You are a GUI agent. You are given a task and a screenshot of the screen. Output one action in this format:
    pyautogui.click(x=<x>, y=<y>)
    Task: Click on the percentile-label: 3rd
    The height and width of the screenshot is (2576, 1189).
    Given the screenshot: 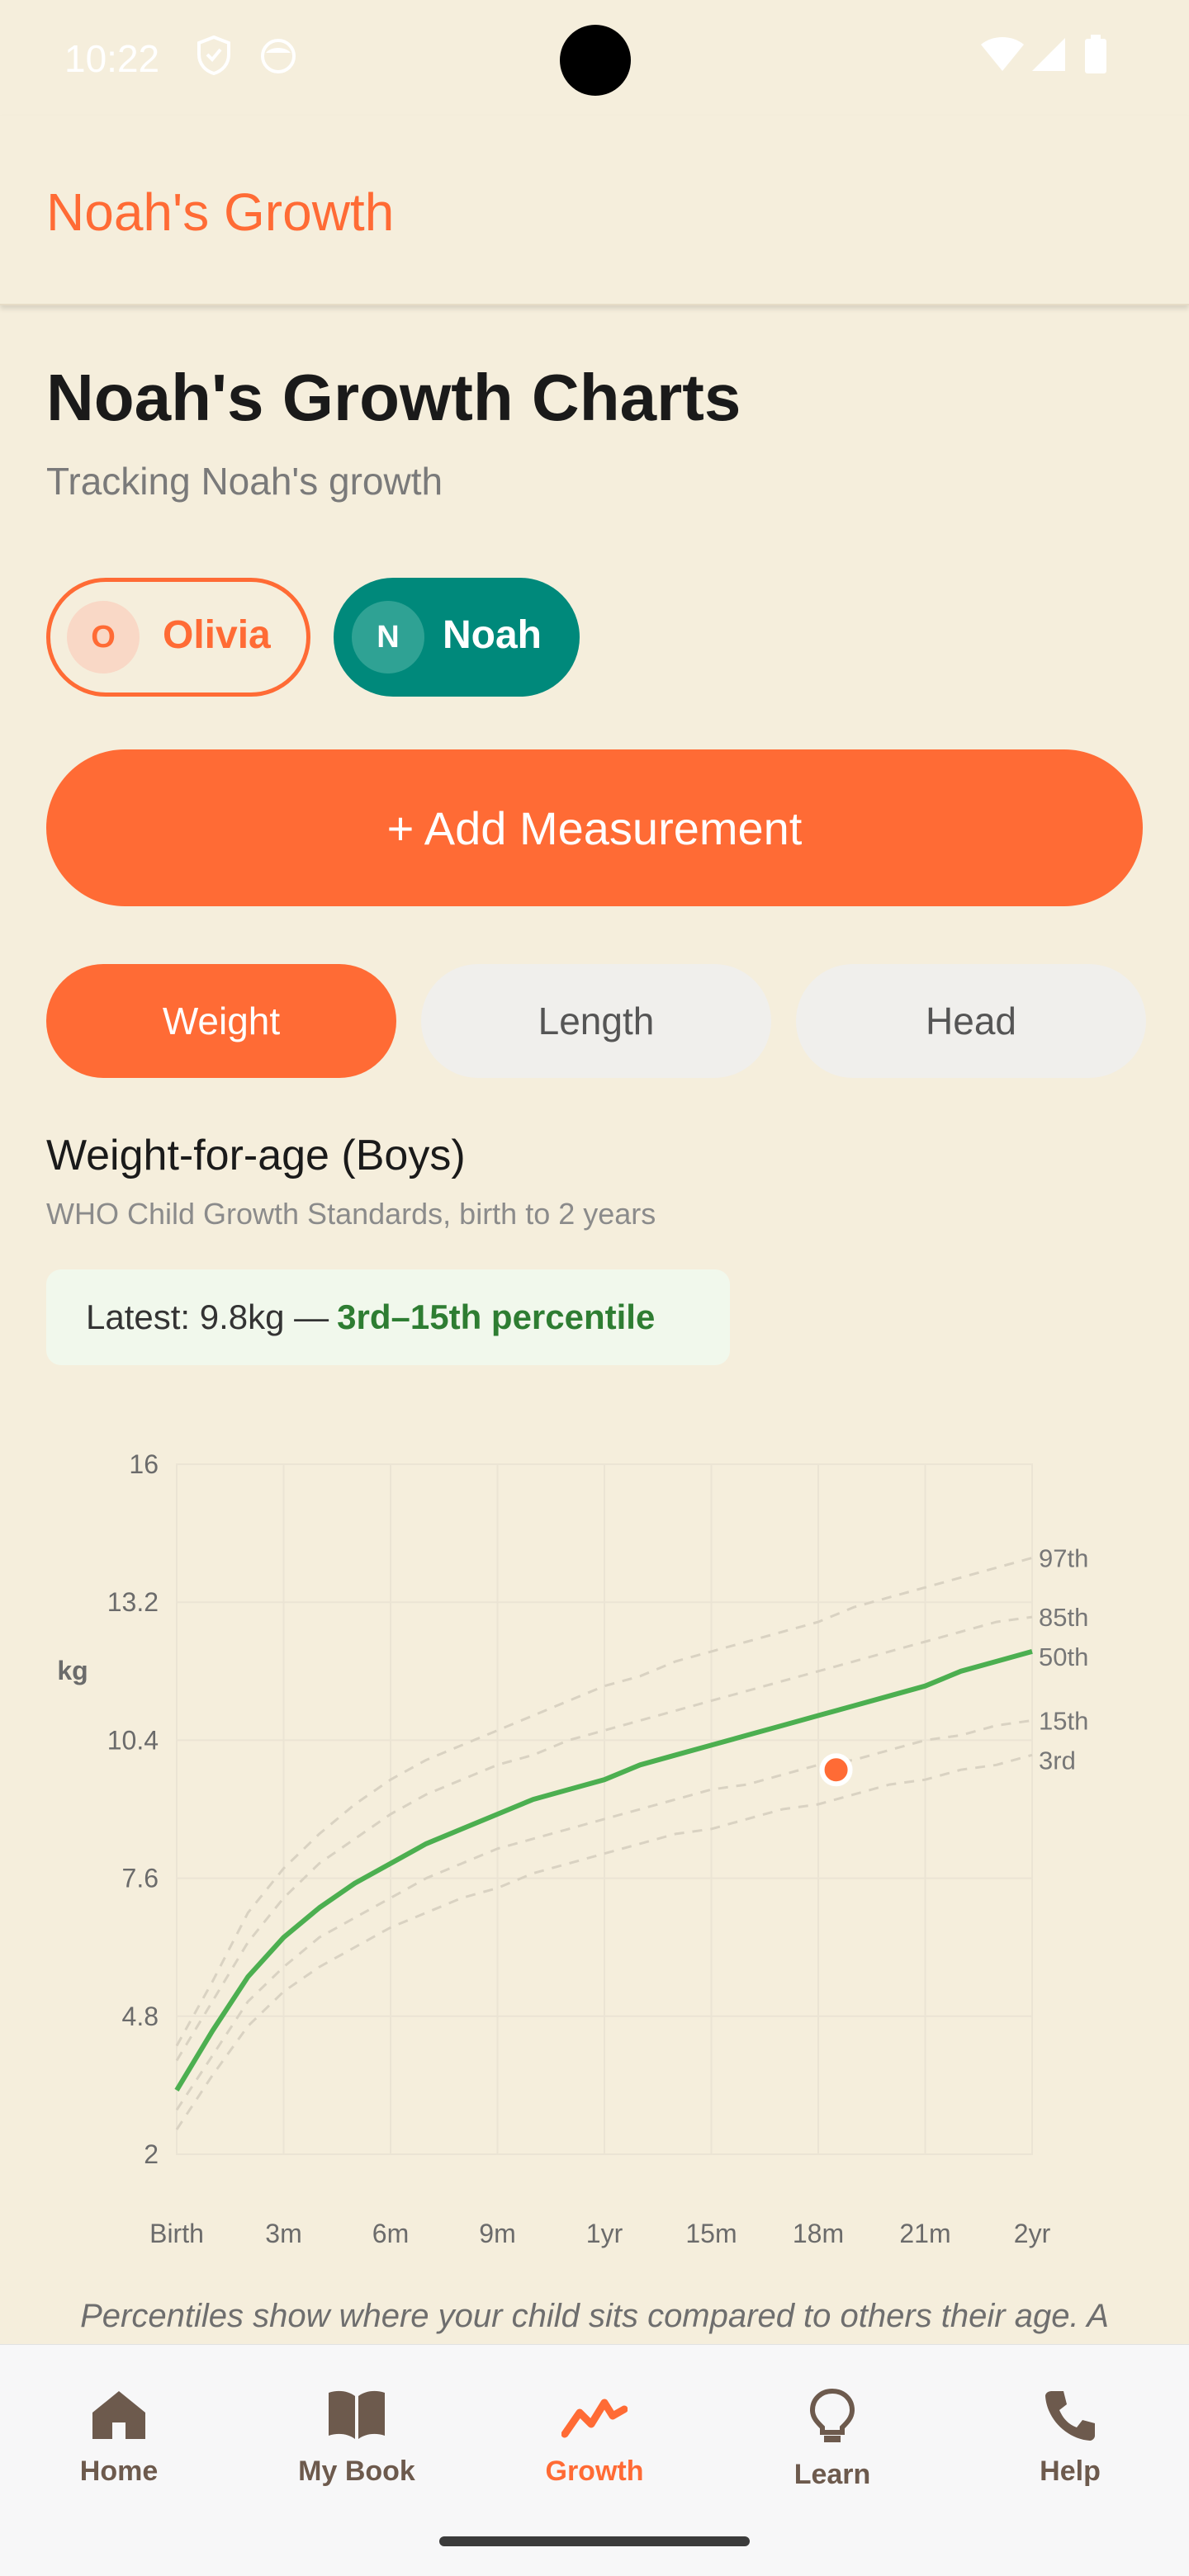 What is the action you would take?
    pyautogui.click(x=1057, y=1761)
    